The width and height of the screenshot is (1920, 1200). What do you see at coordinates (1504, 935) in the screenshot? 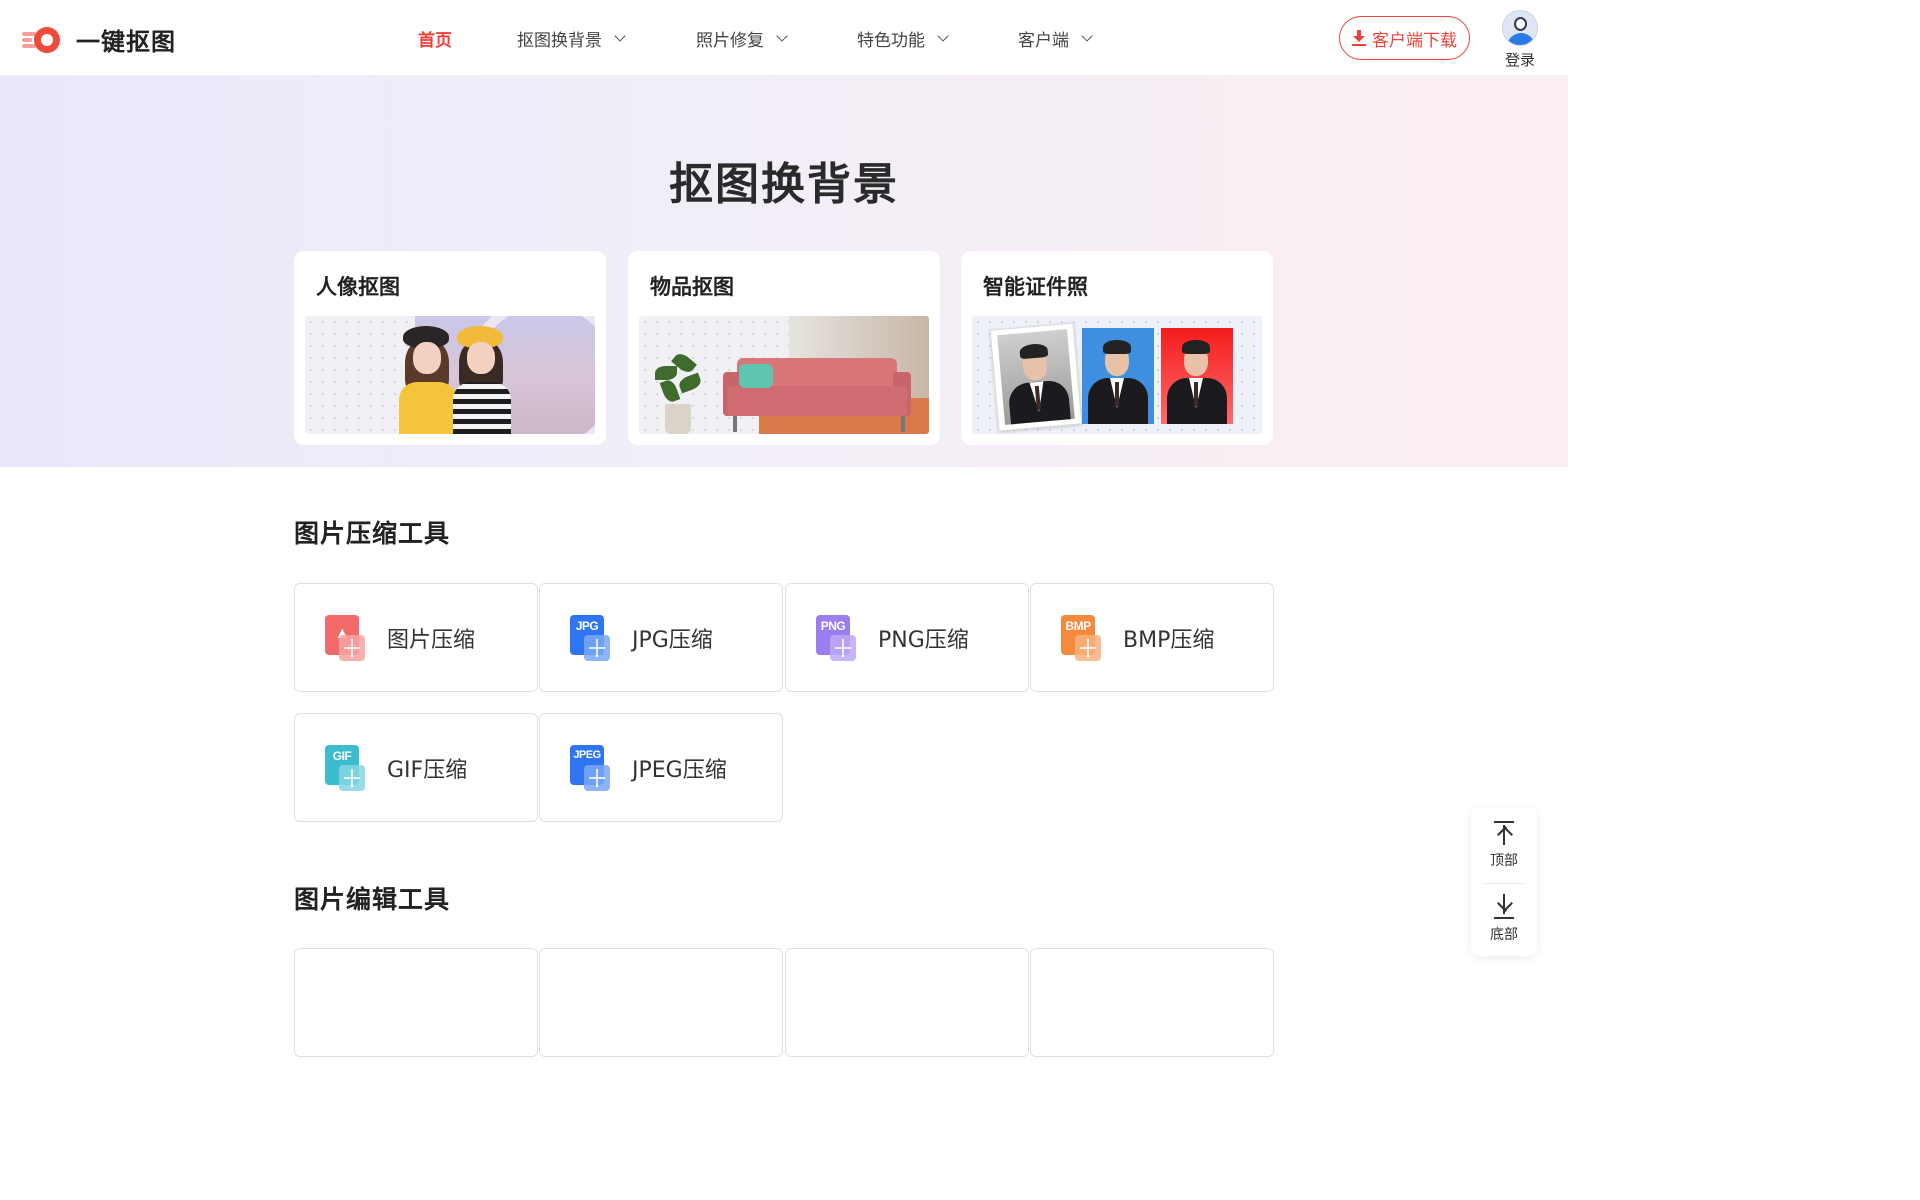
I see `scroll-bottom-label: 底部` at bounding box center [1504, 935].